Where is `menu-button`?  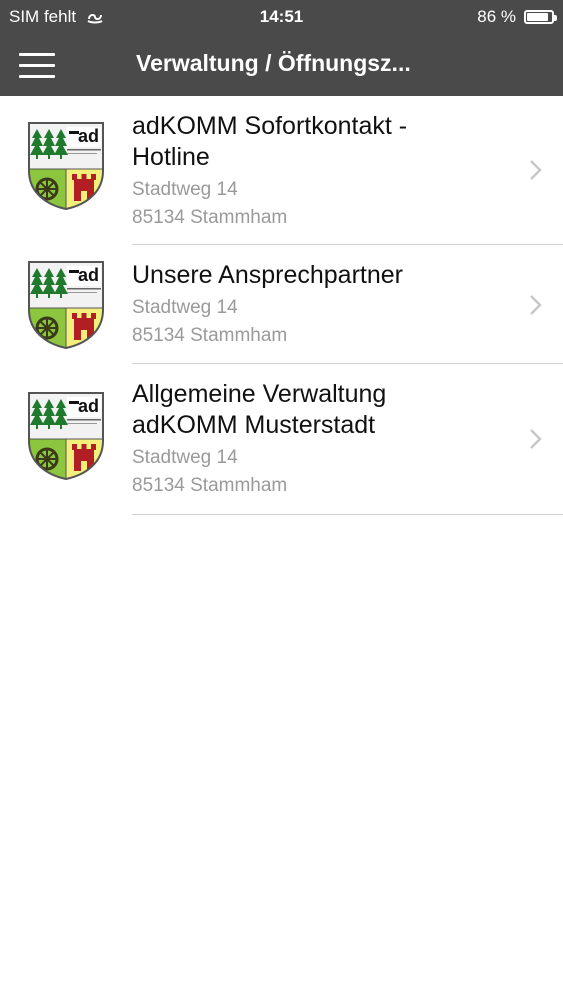
menu-button is located at coordinates (37, 66).